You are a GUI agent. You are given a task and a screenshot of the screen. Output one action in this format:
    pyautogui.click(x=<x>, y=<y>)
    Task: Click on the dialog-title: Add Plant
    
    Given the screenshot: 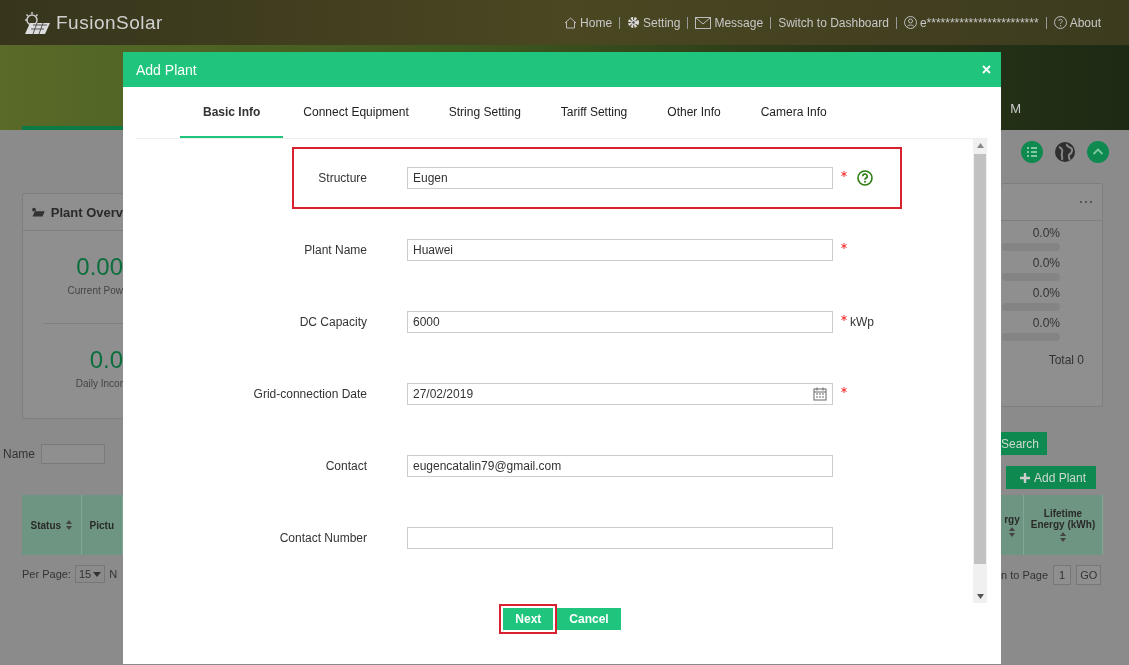 What is the action you would take?
    pyautogui.click(x=166, y=69)
    